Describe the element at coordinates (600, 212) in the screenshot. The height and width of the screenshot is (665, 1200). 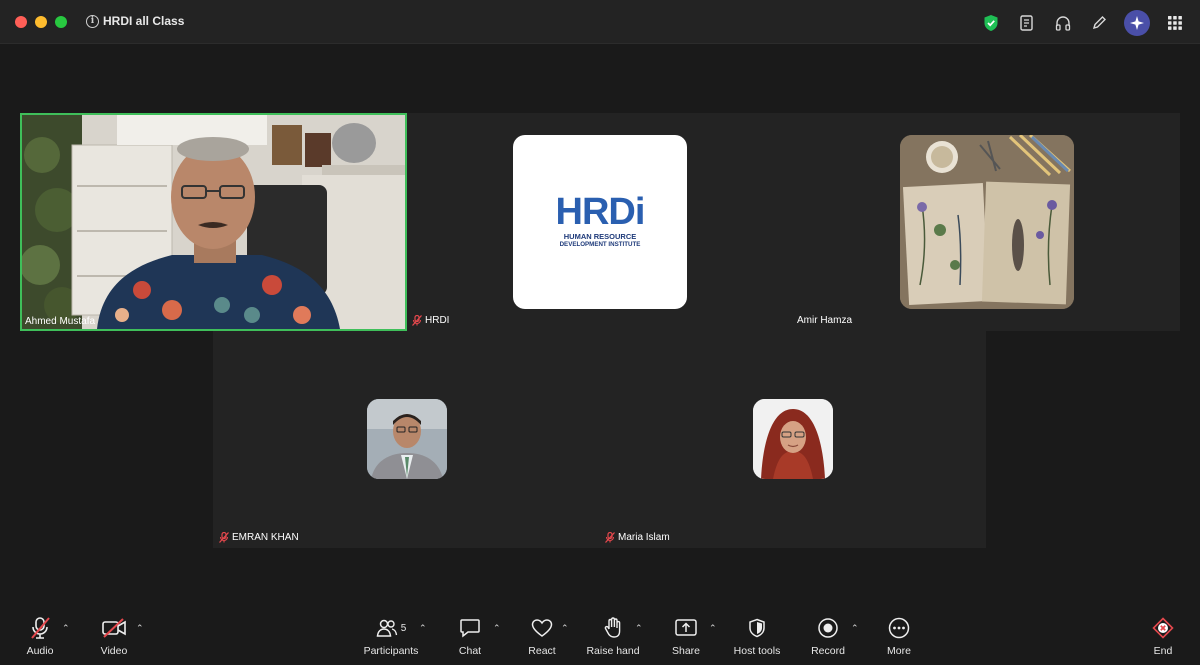
I see `hrdi-logo-mark: HRDi` at that location.